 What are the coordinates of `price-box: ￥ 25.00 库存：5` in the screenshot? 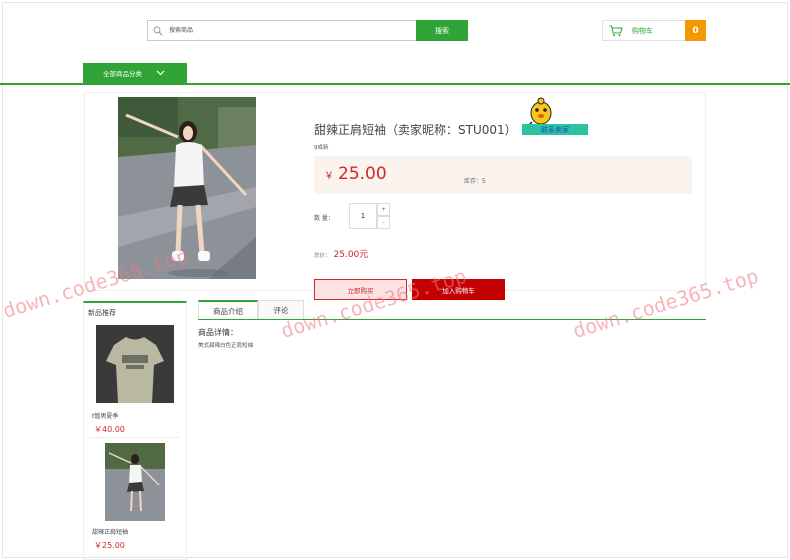 It's located at (503, 175).